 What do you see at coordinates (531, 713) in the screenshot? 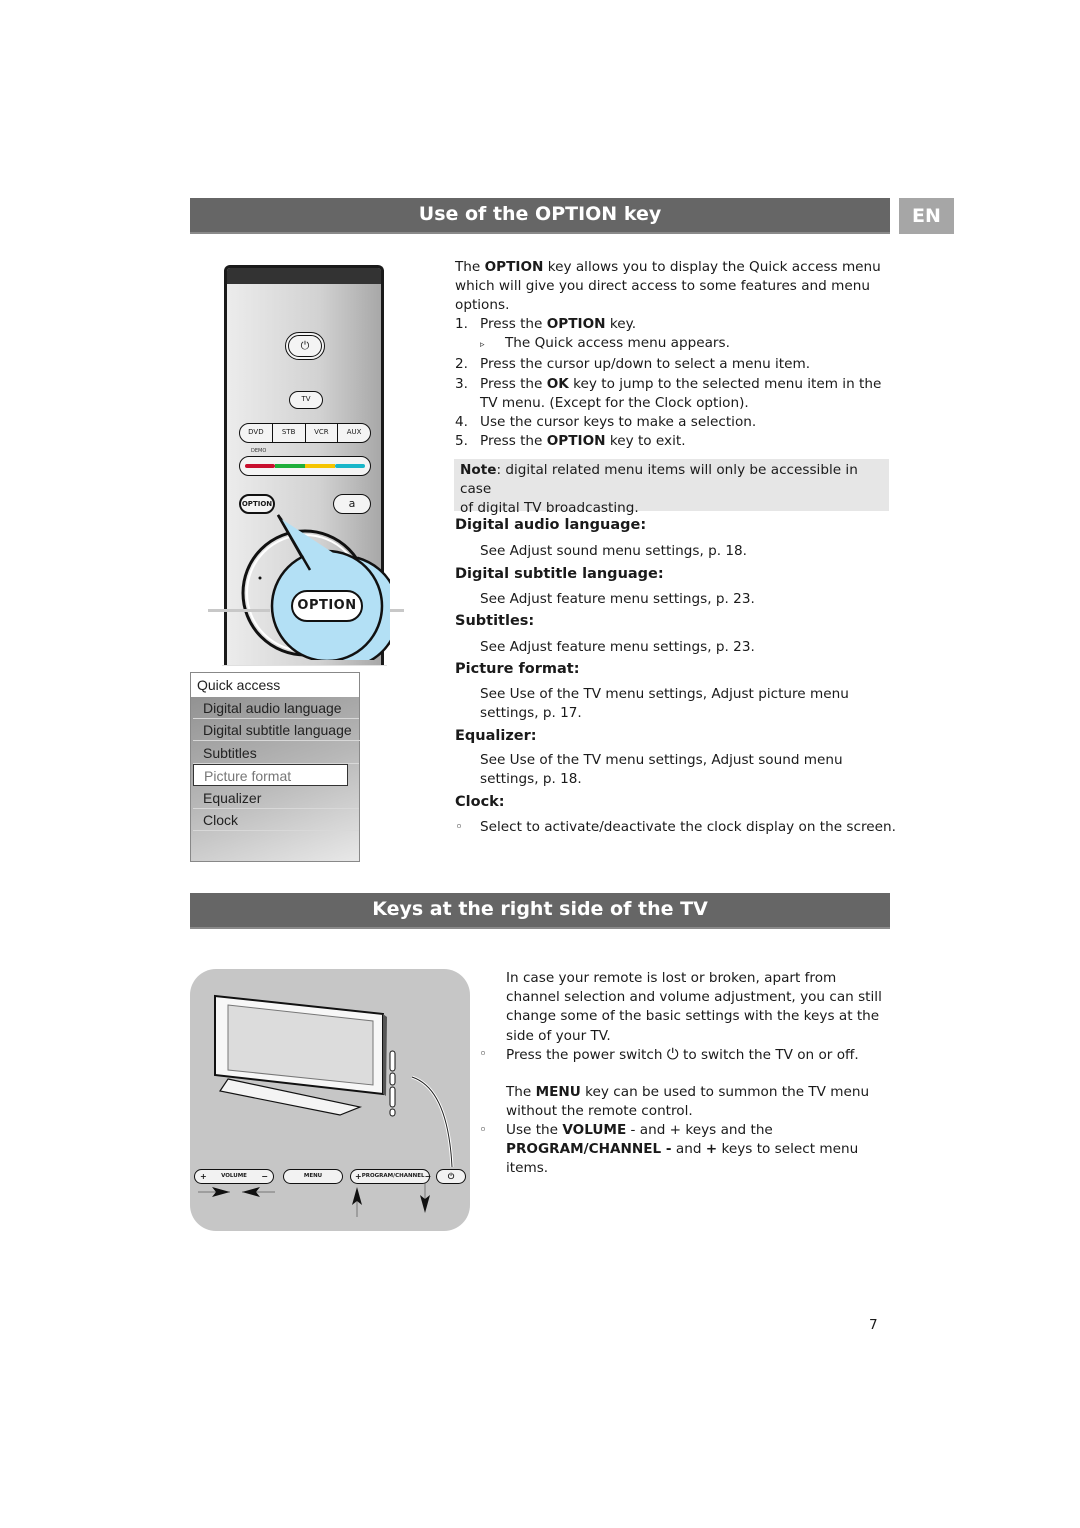
I see `option-desc: settings, p. 17.` at bounding box center [531, 713].